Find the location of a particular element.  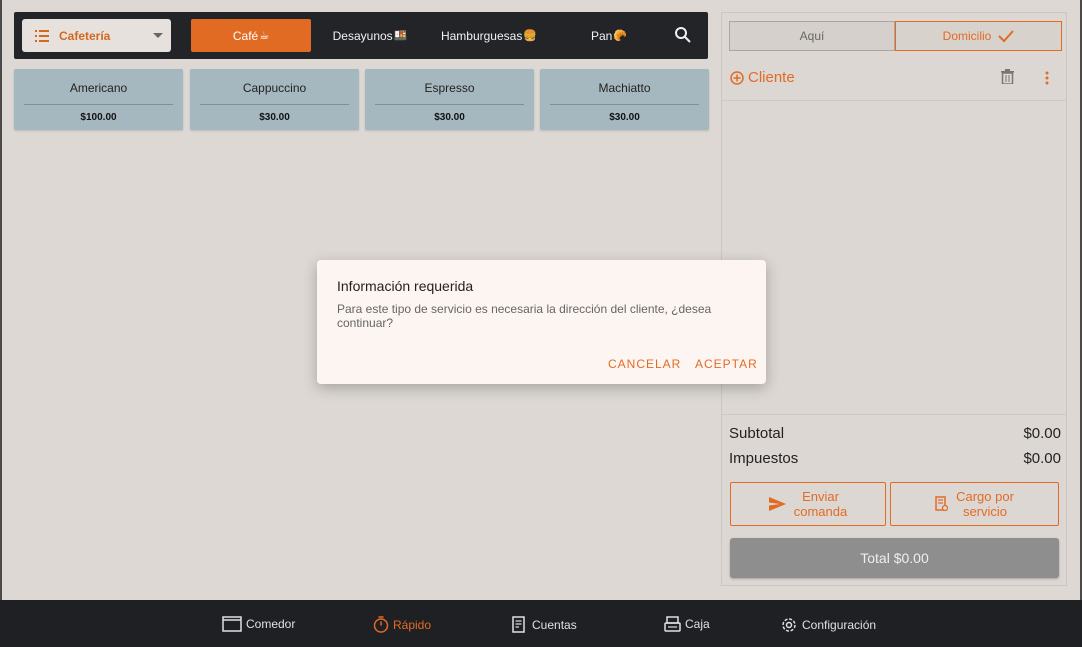

nav-comedor: Comedor is located at coordinates (258, 624).